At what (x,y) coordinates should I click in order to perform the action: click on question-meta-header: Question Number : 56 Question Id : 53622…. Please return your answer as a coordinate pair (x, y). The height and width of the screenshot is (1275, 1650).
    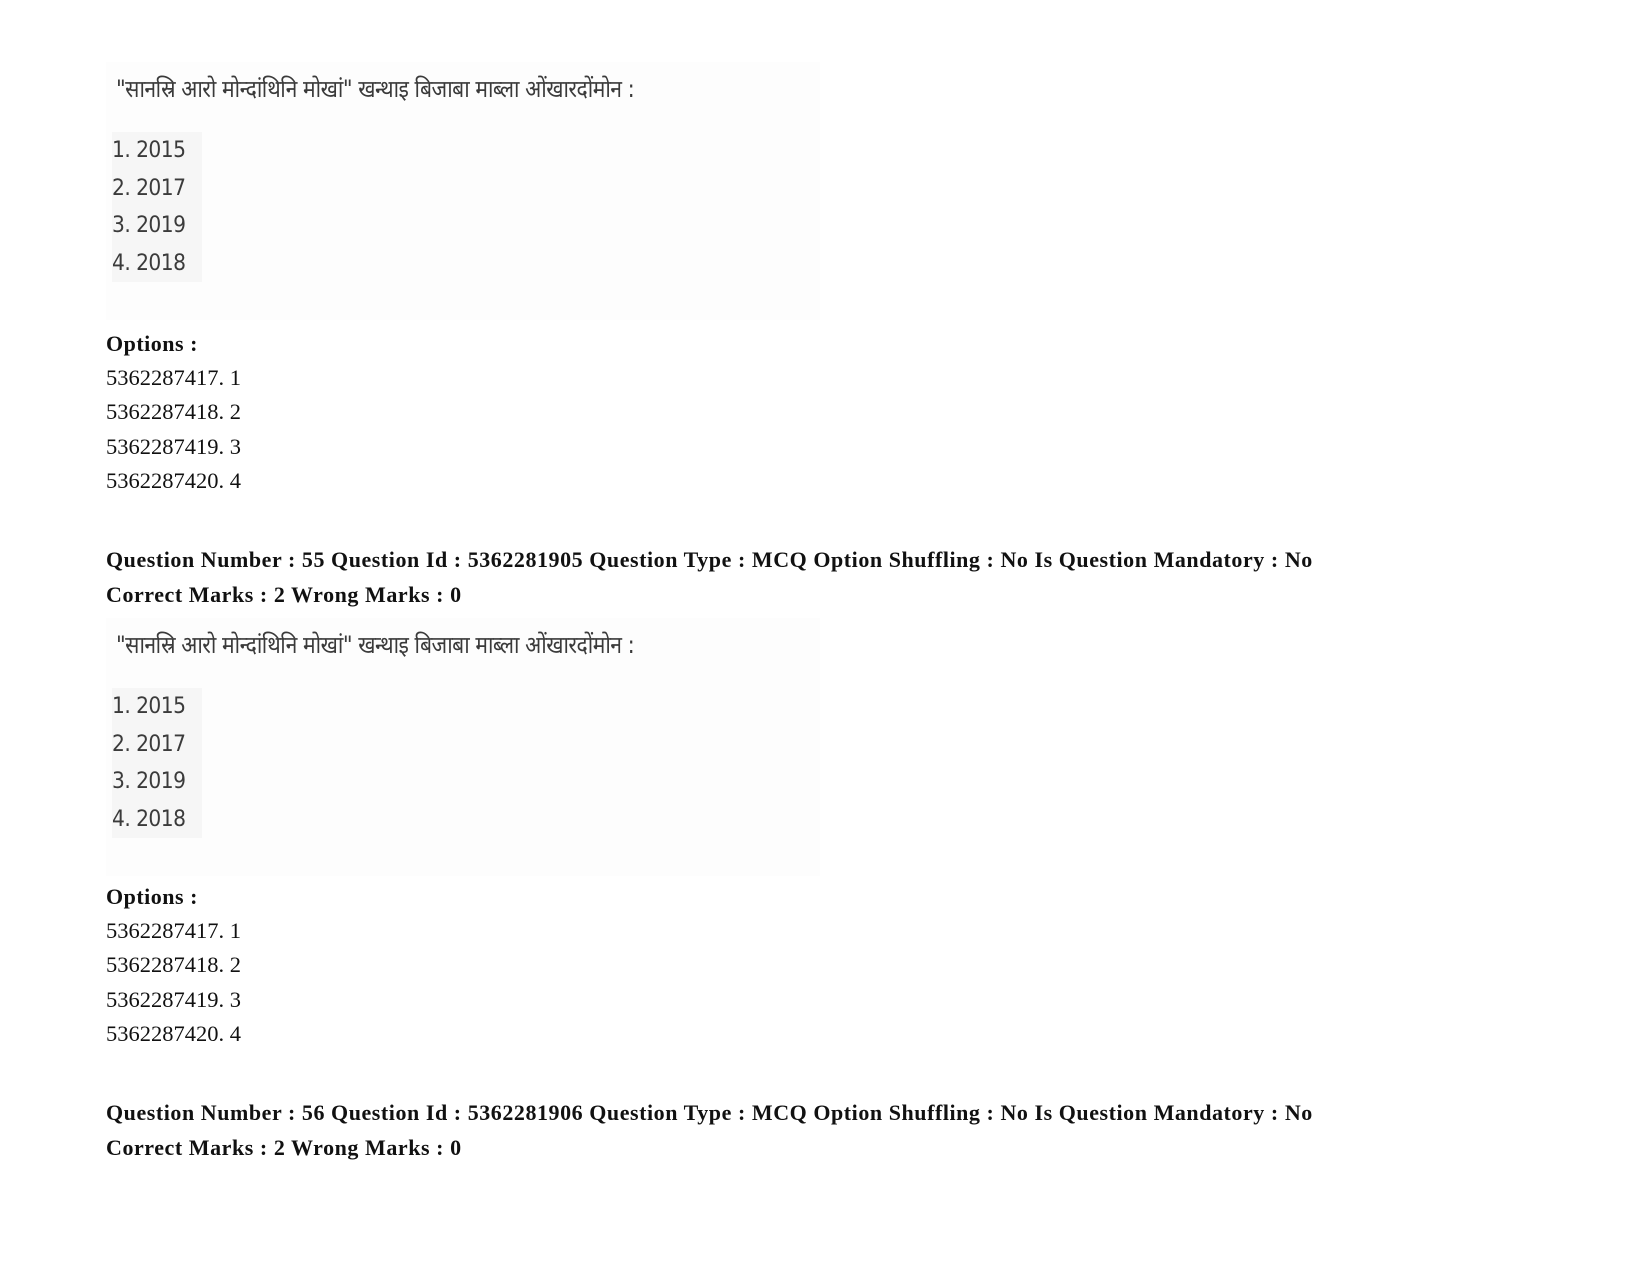
    Looking at the image, I should click on (709, 1112).